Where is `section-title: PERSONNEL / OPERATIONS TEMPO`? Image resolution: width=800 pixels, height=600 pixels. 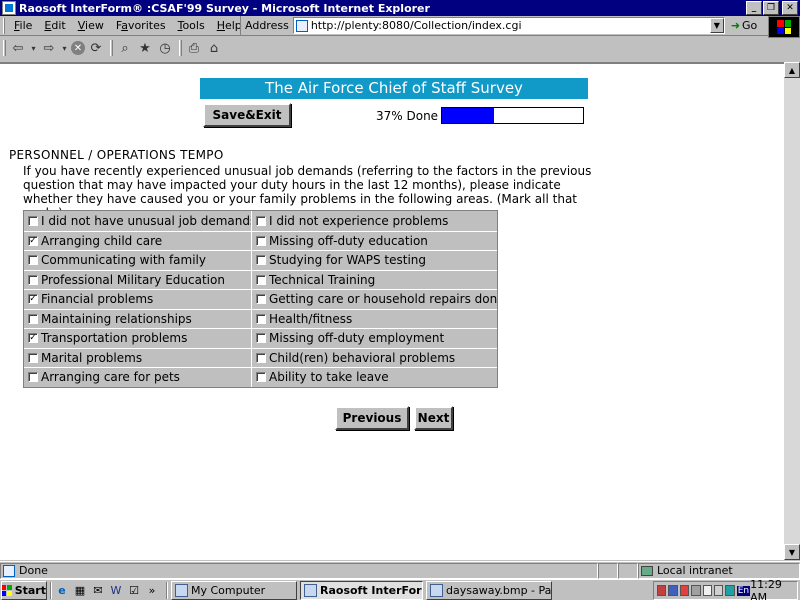
section-title: PERSONNEL / OPERATIONS TEMPO is located at coordinates (116, 155).